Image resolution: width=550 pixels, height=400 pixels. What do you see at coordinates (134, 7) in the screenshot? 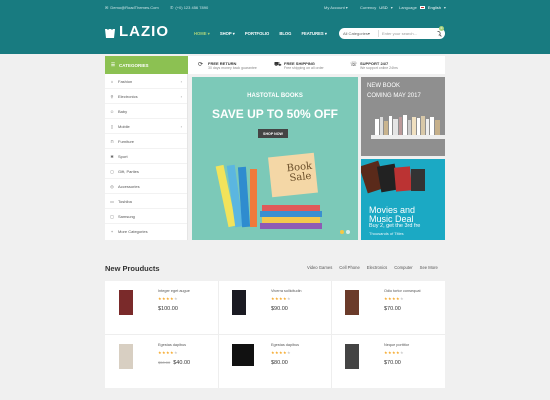
I see `email-text: Demo@RoadThemes.Com` at bounding box center [134, 7].